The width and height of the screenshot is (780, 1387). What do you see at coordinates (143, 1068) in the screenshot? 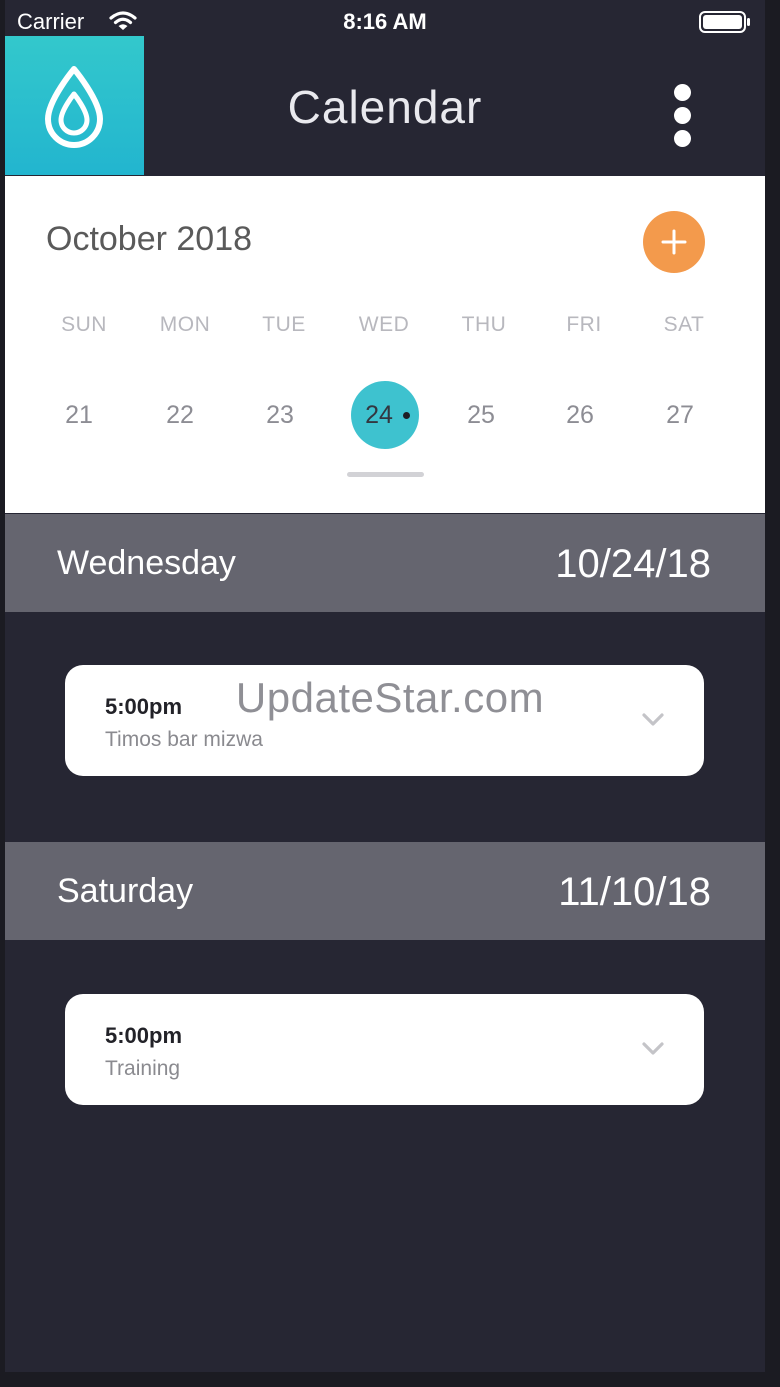
I see `event-title: Training` at bounding box center [143, 1068].